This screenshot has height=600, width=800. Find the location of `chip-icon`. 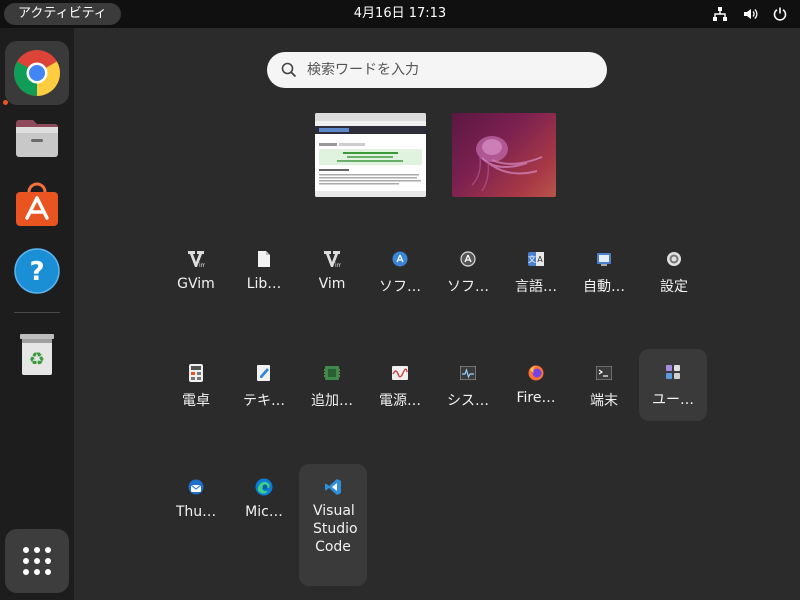

chip-icon is located at coordinates (332, 373).